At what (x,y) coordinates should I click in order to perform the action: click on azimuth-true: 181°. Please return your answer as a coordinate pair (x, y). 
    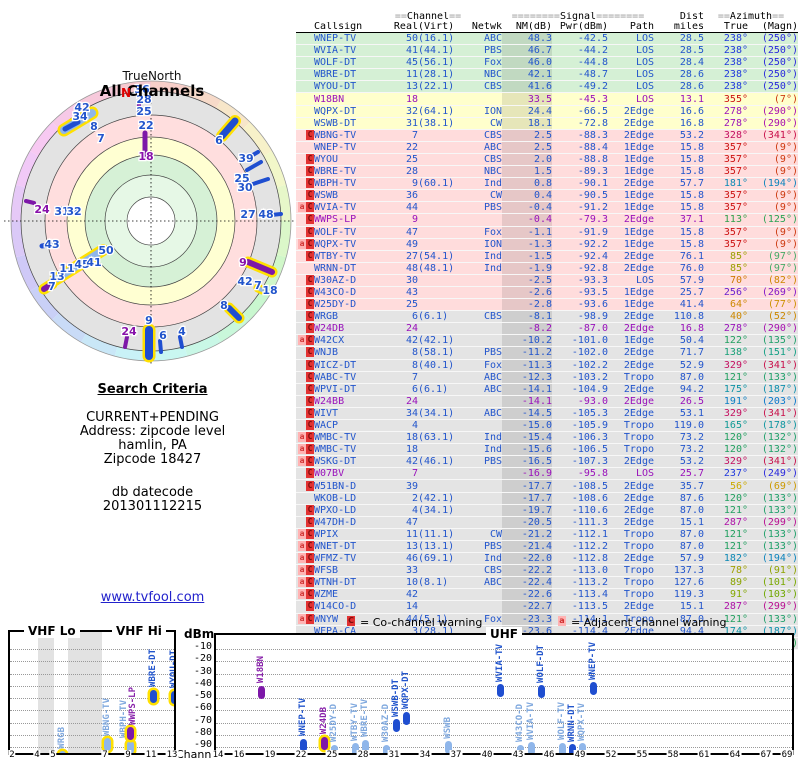
    Looking at the image, I should click on (726, 184).